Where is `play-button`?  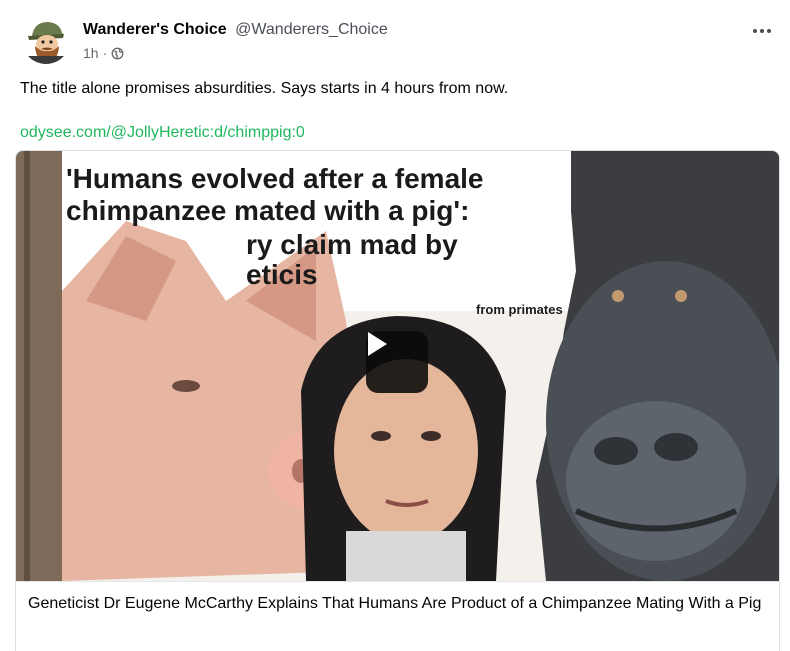
play-button is located at coordinates (397, 362).